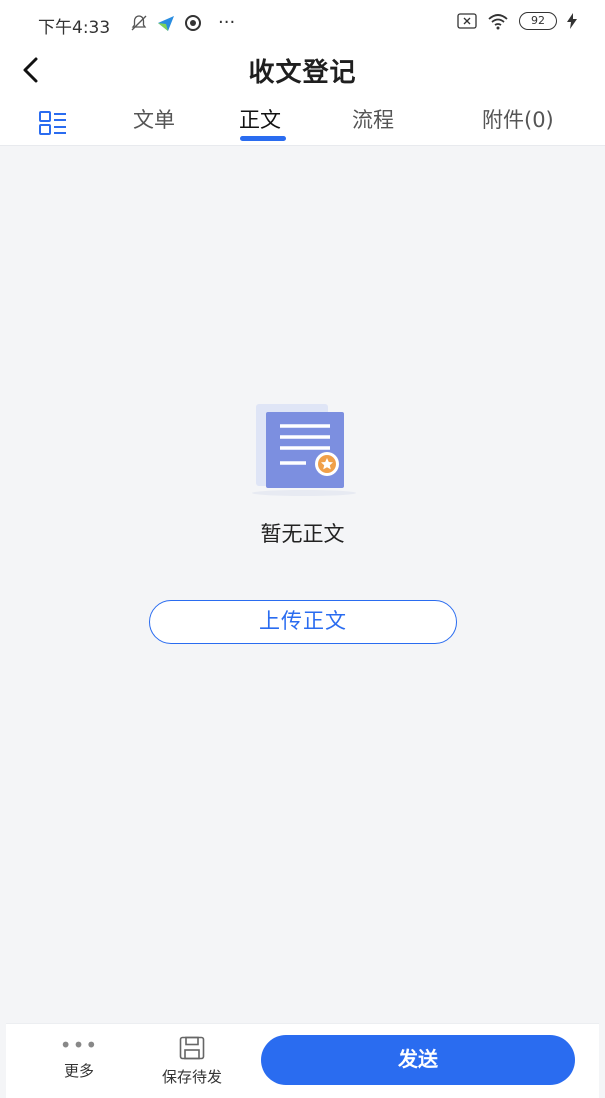 Image resolution: width=605 pixels, height=1098 pixels. What do you see at coordinates (538, 21) in the screenshot?
I see `battery-indicator: 92` at bounding box center [538, 21].